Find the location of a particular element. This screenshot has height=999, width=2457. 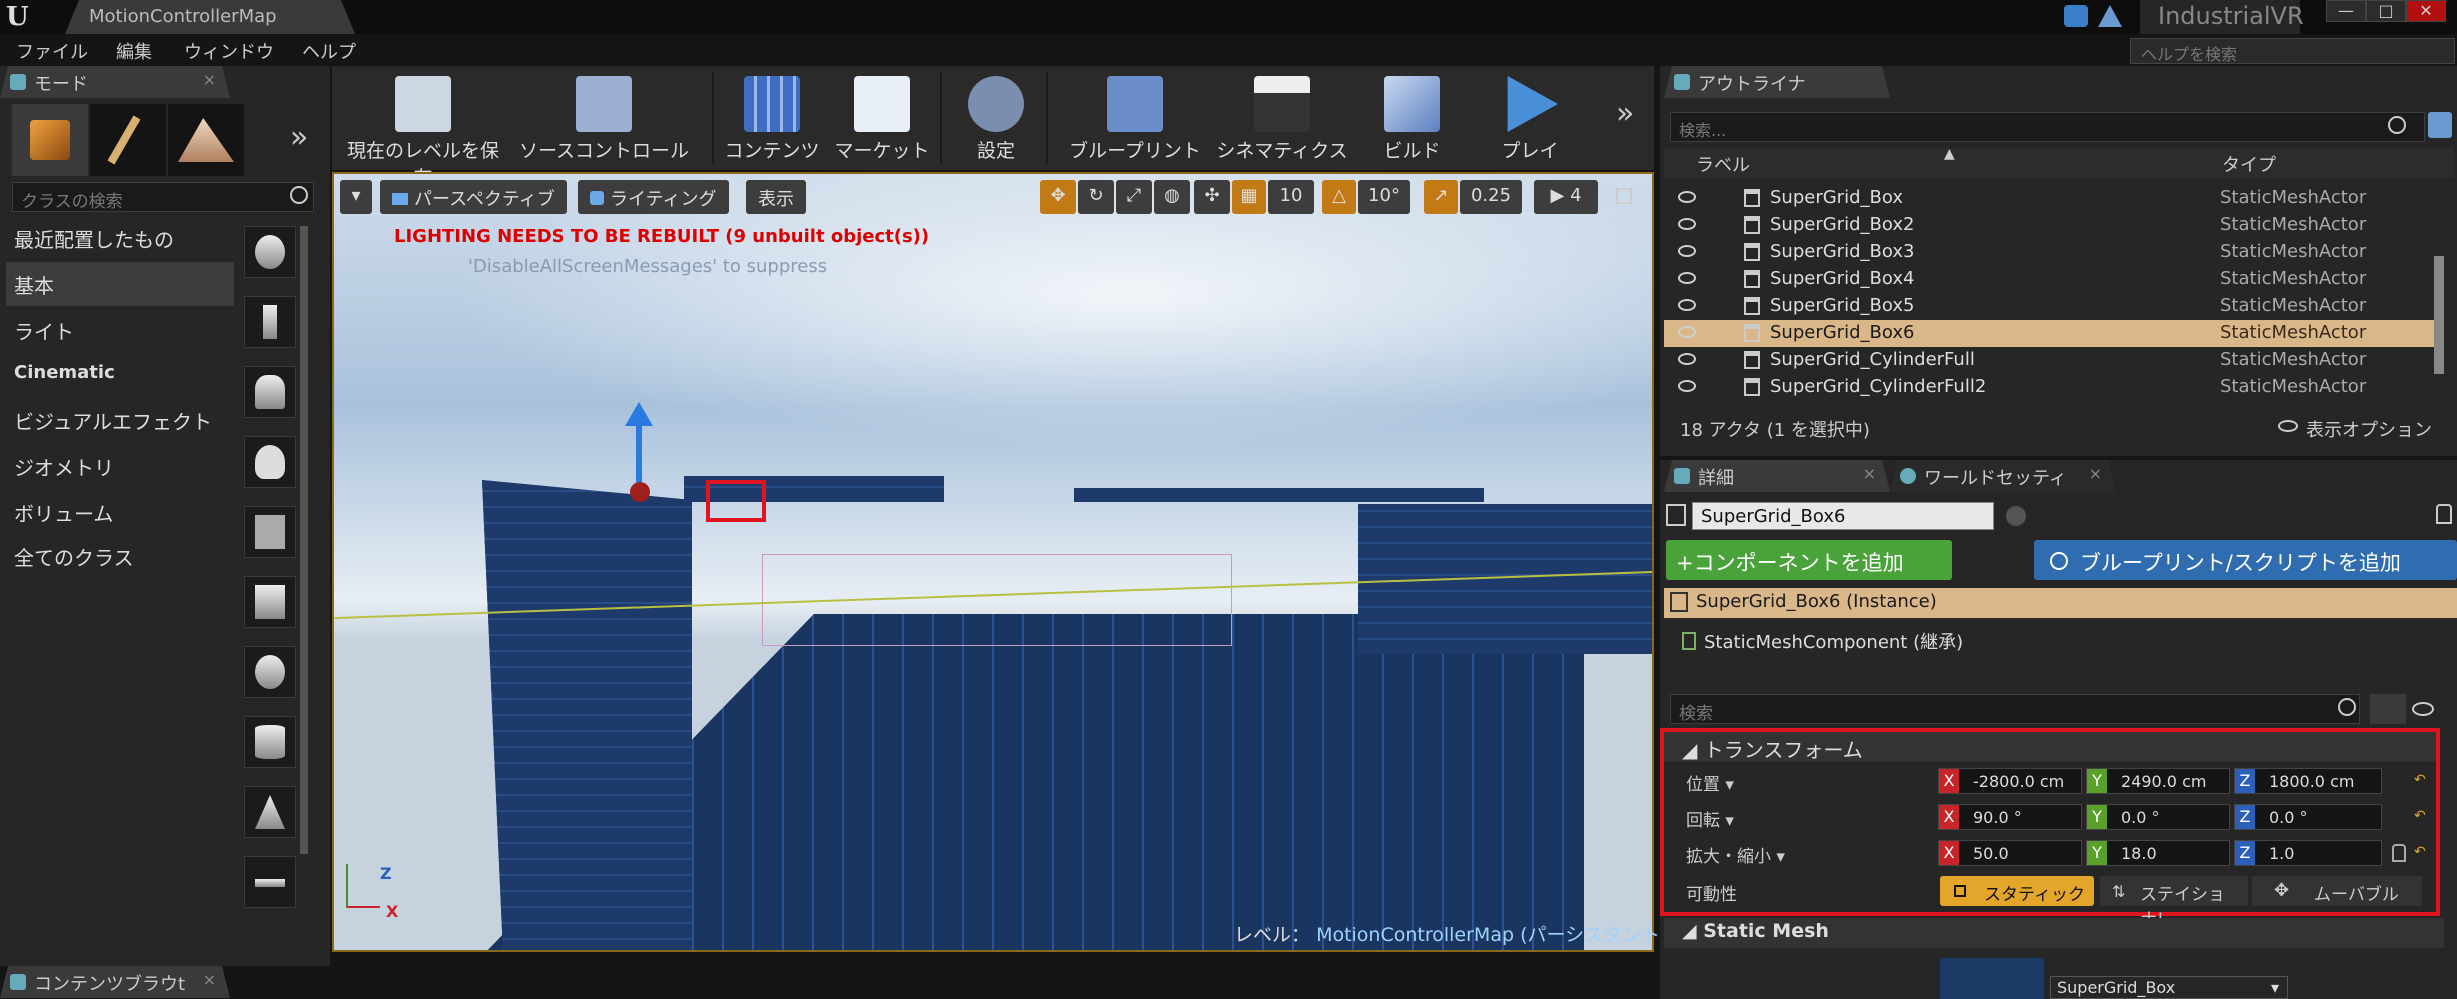

object-name-input: SuperGrid_Box6 is located at coordinates (1843, 516).